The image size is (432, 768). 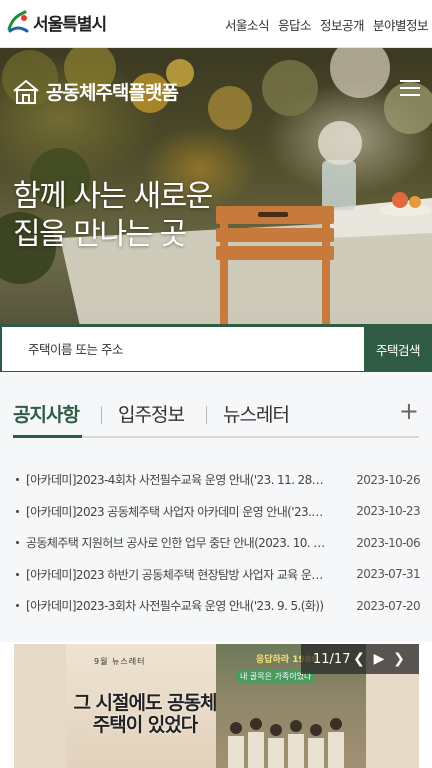 I want to click on seoul-logo: 서울특별시, so click(x=56, y=22).